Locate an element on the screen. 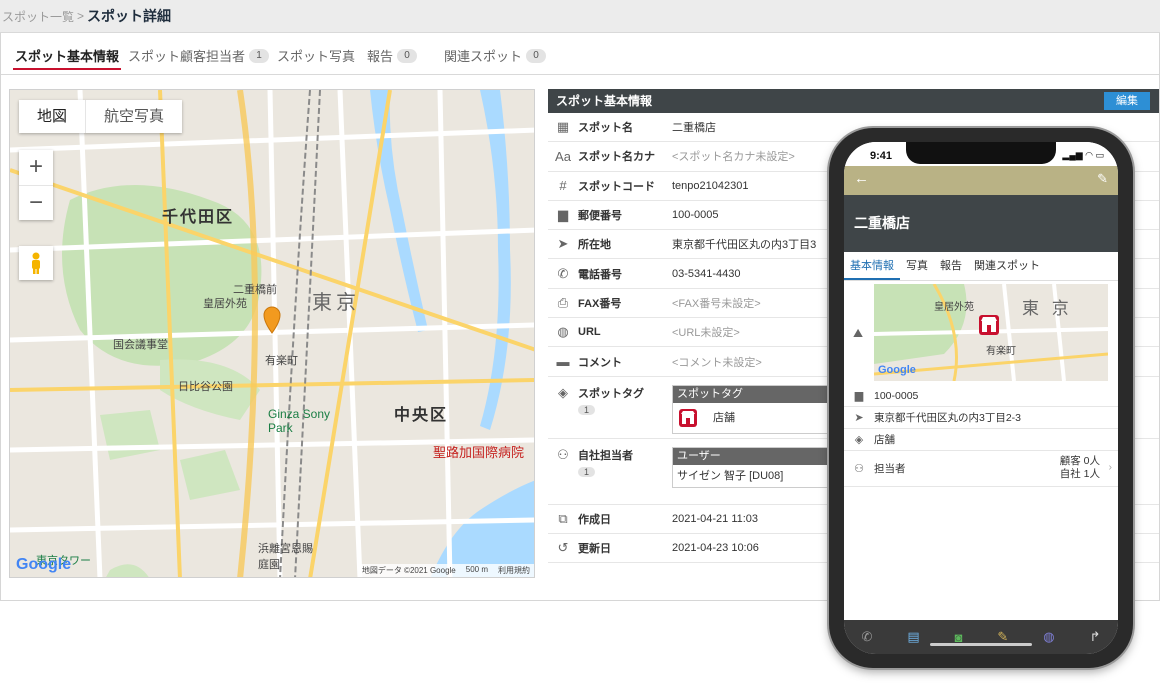  phone-row-tag: ◈ 店舗 is located at coordinates (981, 440).